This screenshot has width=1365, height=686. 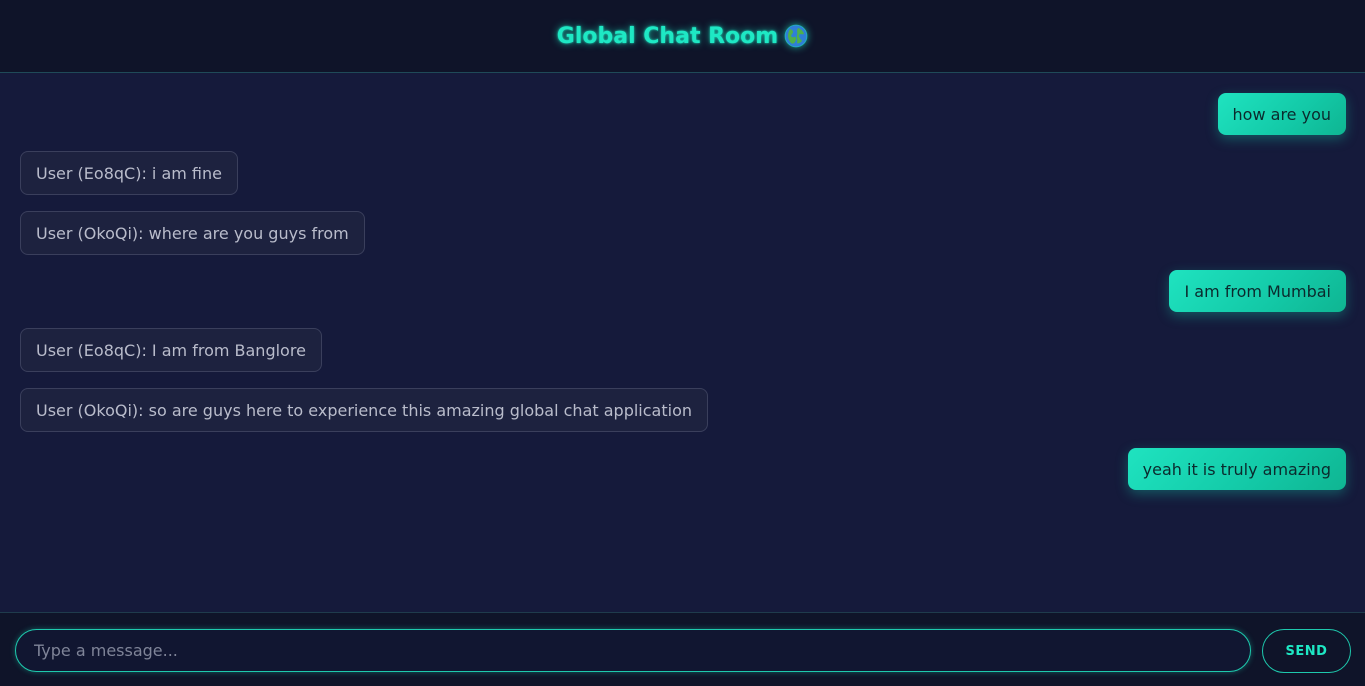 What do you see at coordinates (633, 650) in the screenshot?
I see `message-input` at bounding box center [633, 650].